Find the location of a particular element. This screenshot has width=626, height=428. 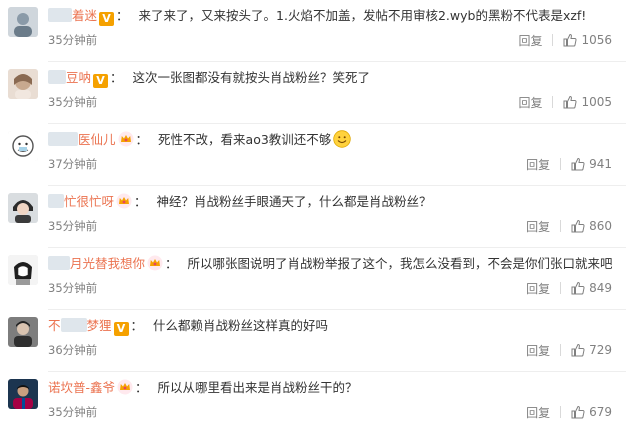

comment-item: 诺坎普-鑫爷 ： 所以从哪里看出来是肖战粉丝干的？ 35分钟前 回复 679 is located at coordinates (313, 400).